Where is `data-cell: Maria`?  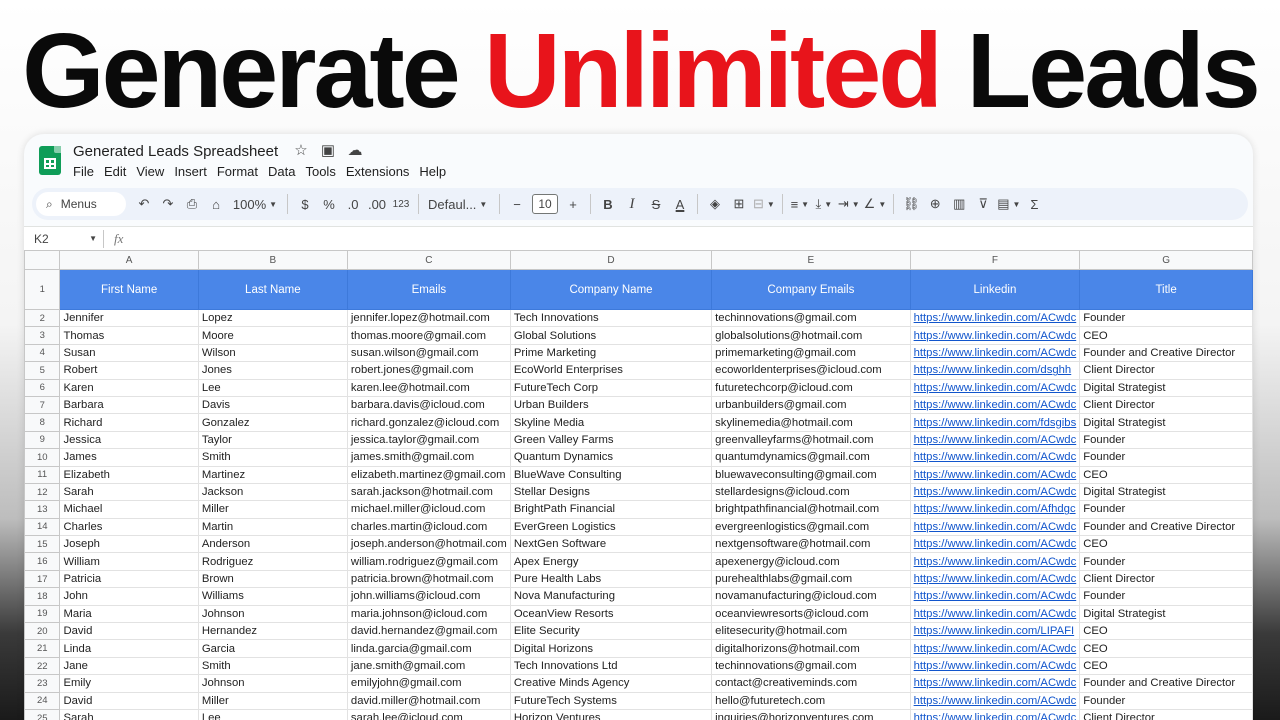
data-cell: Maria is located at coordinates (129, 614).